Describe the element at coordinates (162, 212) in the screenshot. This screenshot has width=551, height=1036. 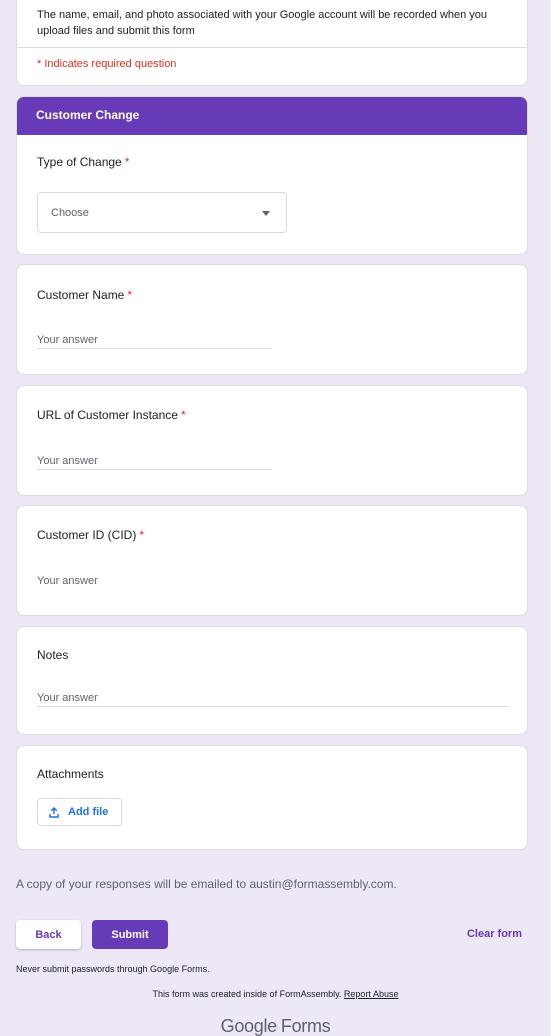
I see `type-of-change-dropdown: Choose` at that location.